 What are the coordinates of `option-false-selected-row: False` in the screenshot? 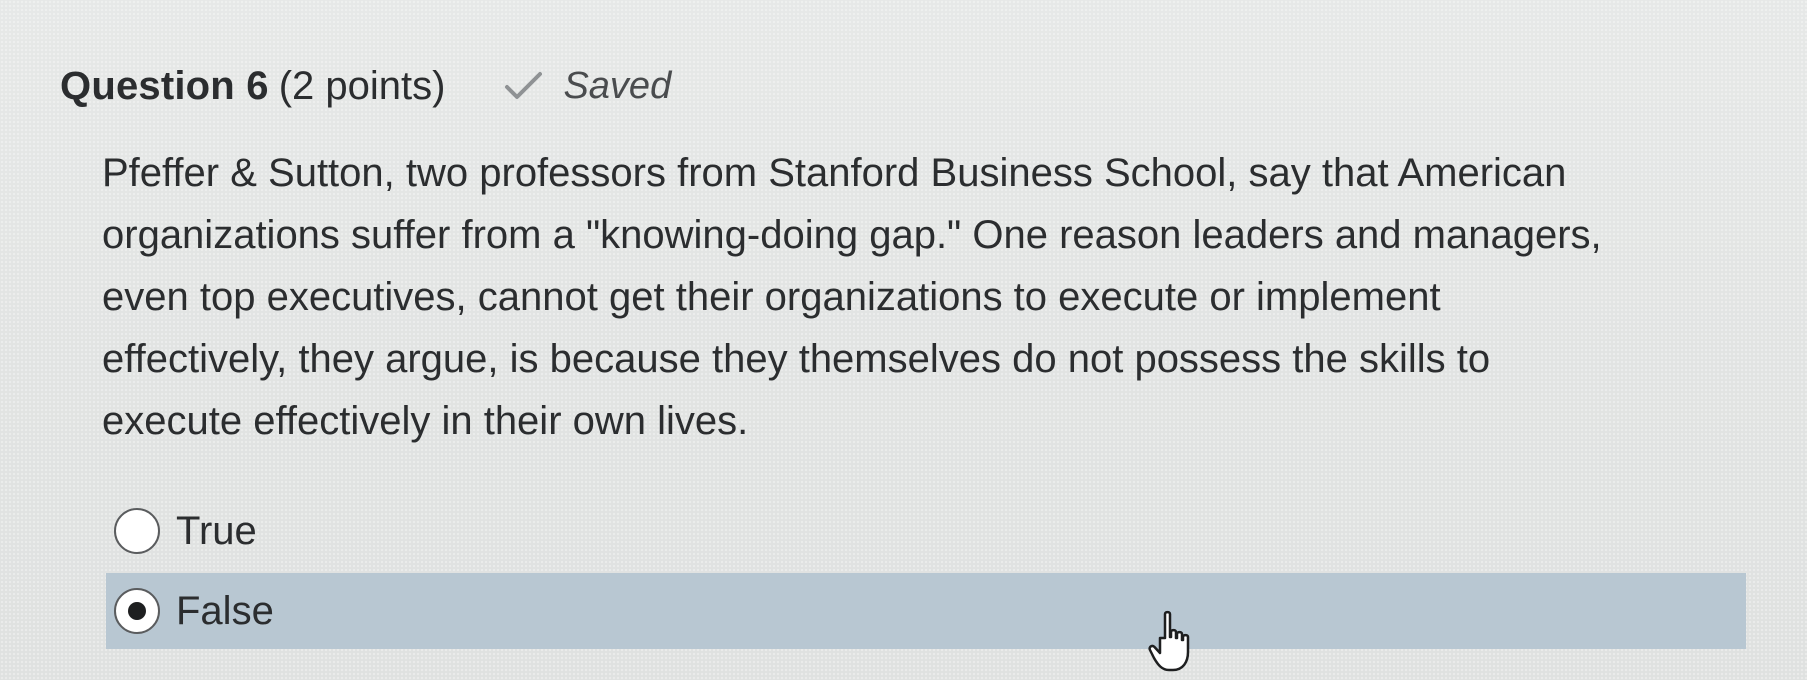 It's located at (926, 611).